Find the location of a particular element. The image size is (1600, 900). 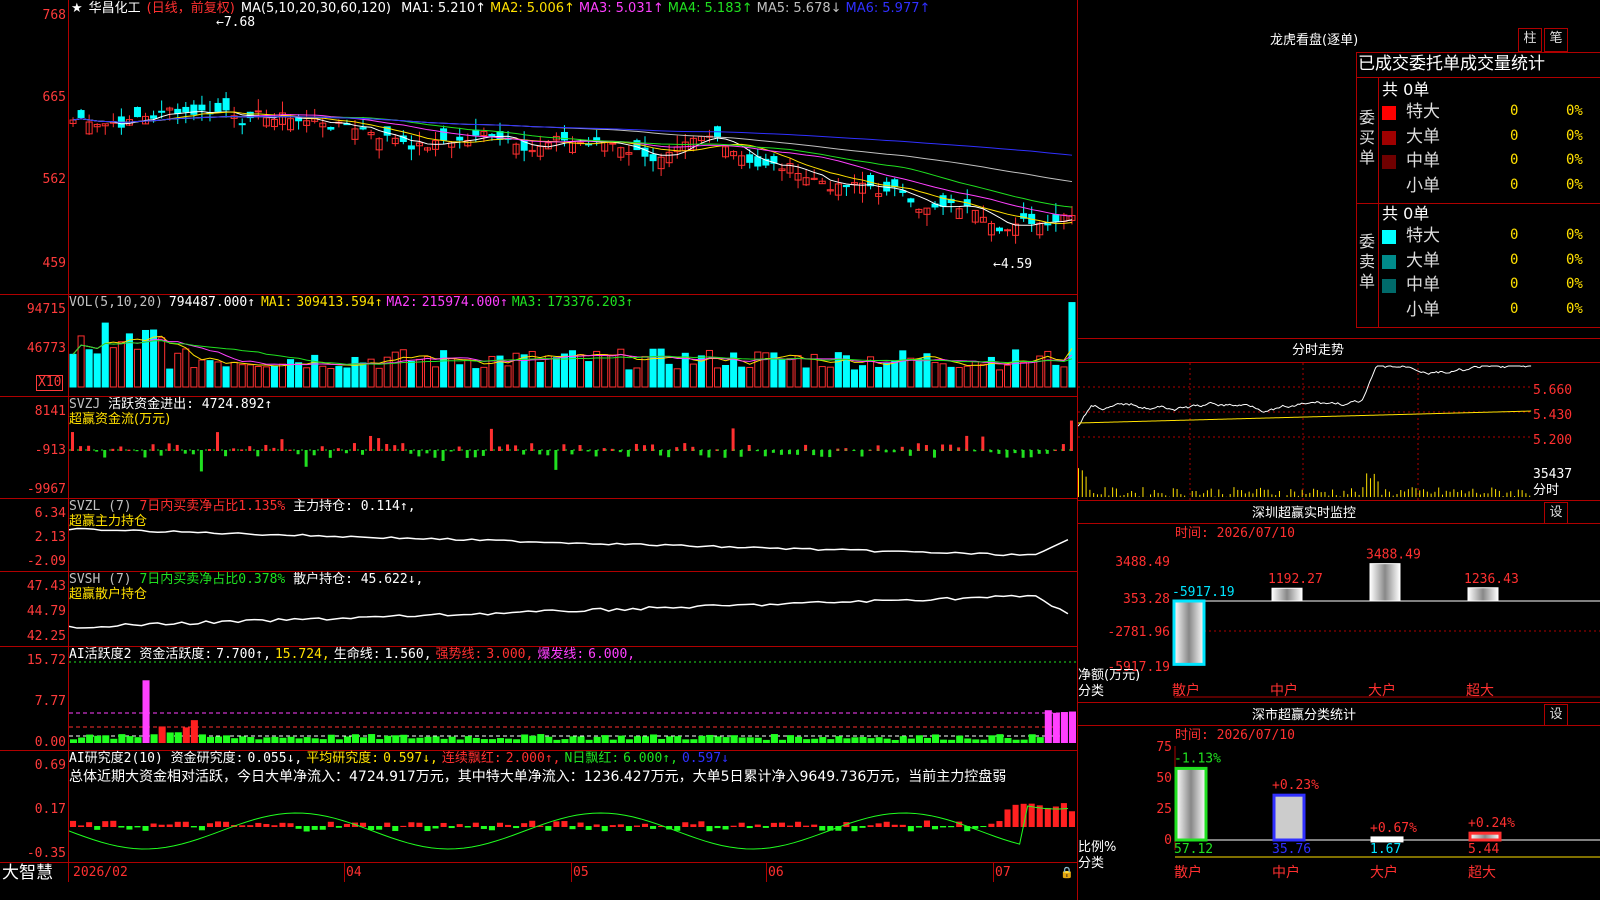

monitor-axis-1: 353.28 is located at coordinates (1146, 599).